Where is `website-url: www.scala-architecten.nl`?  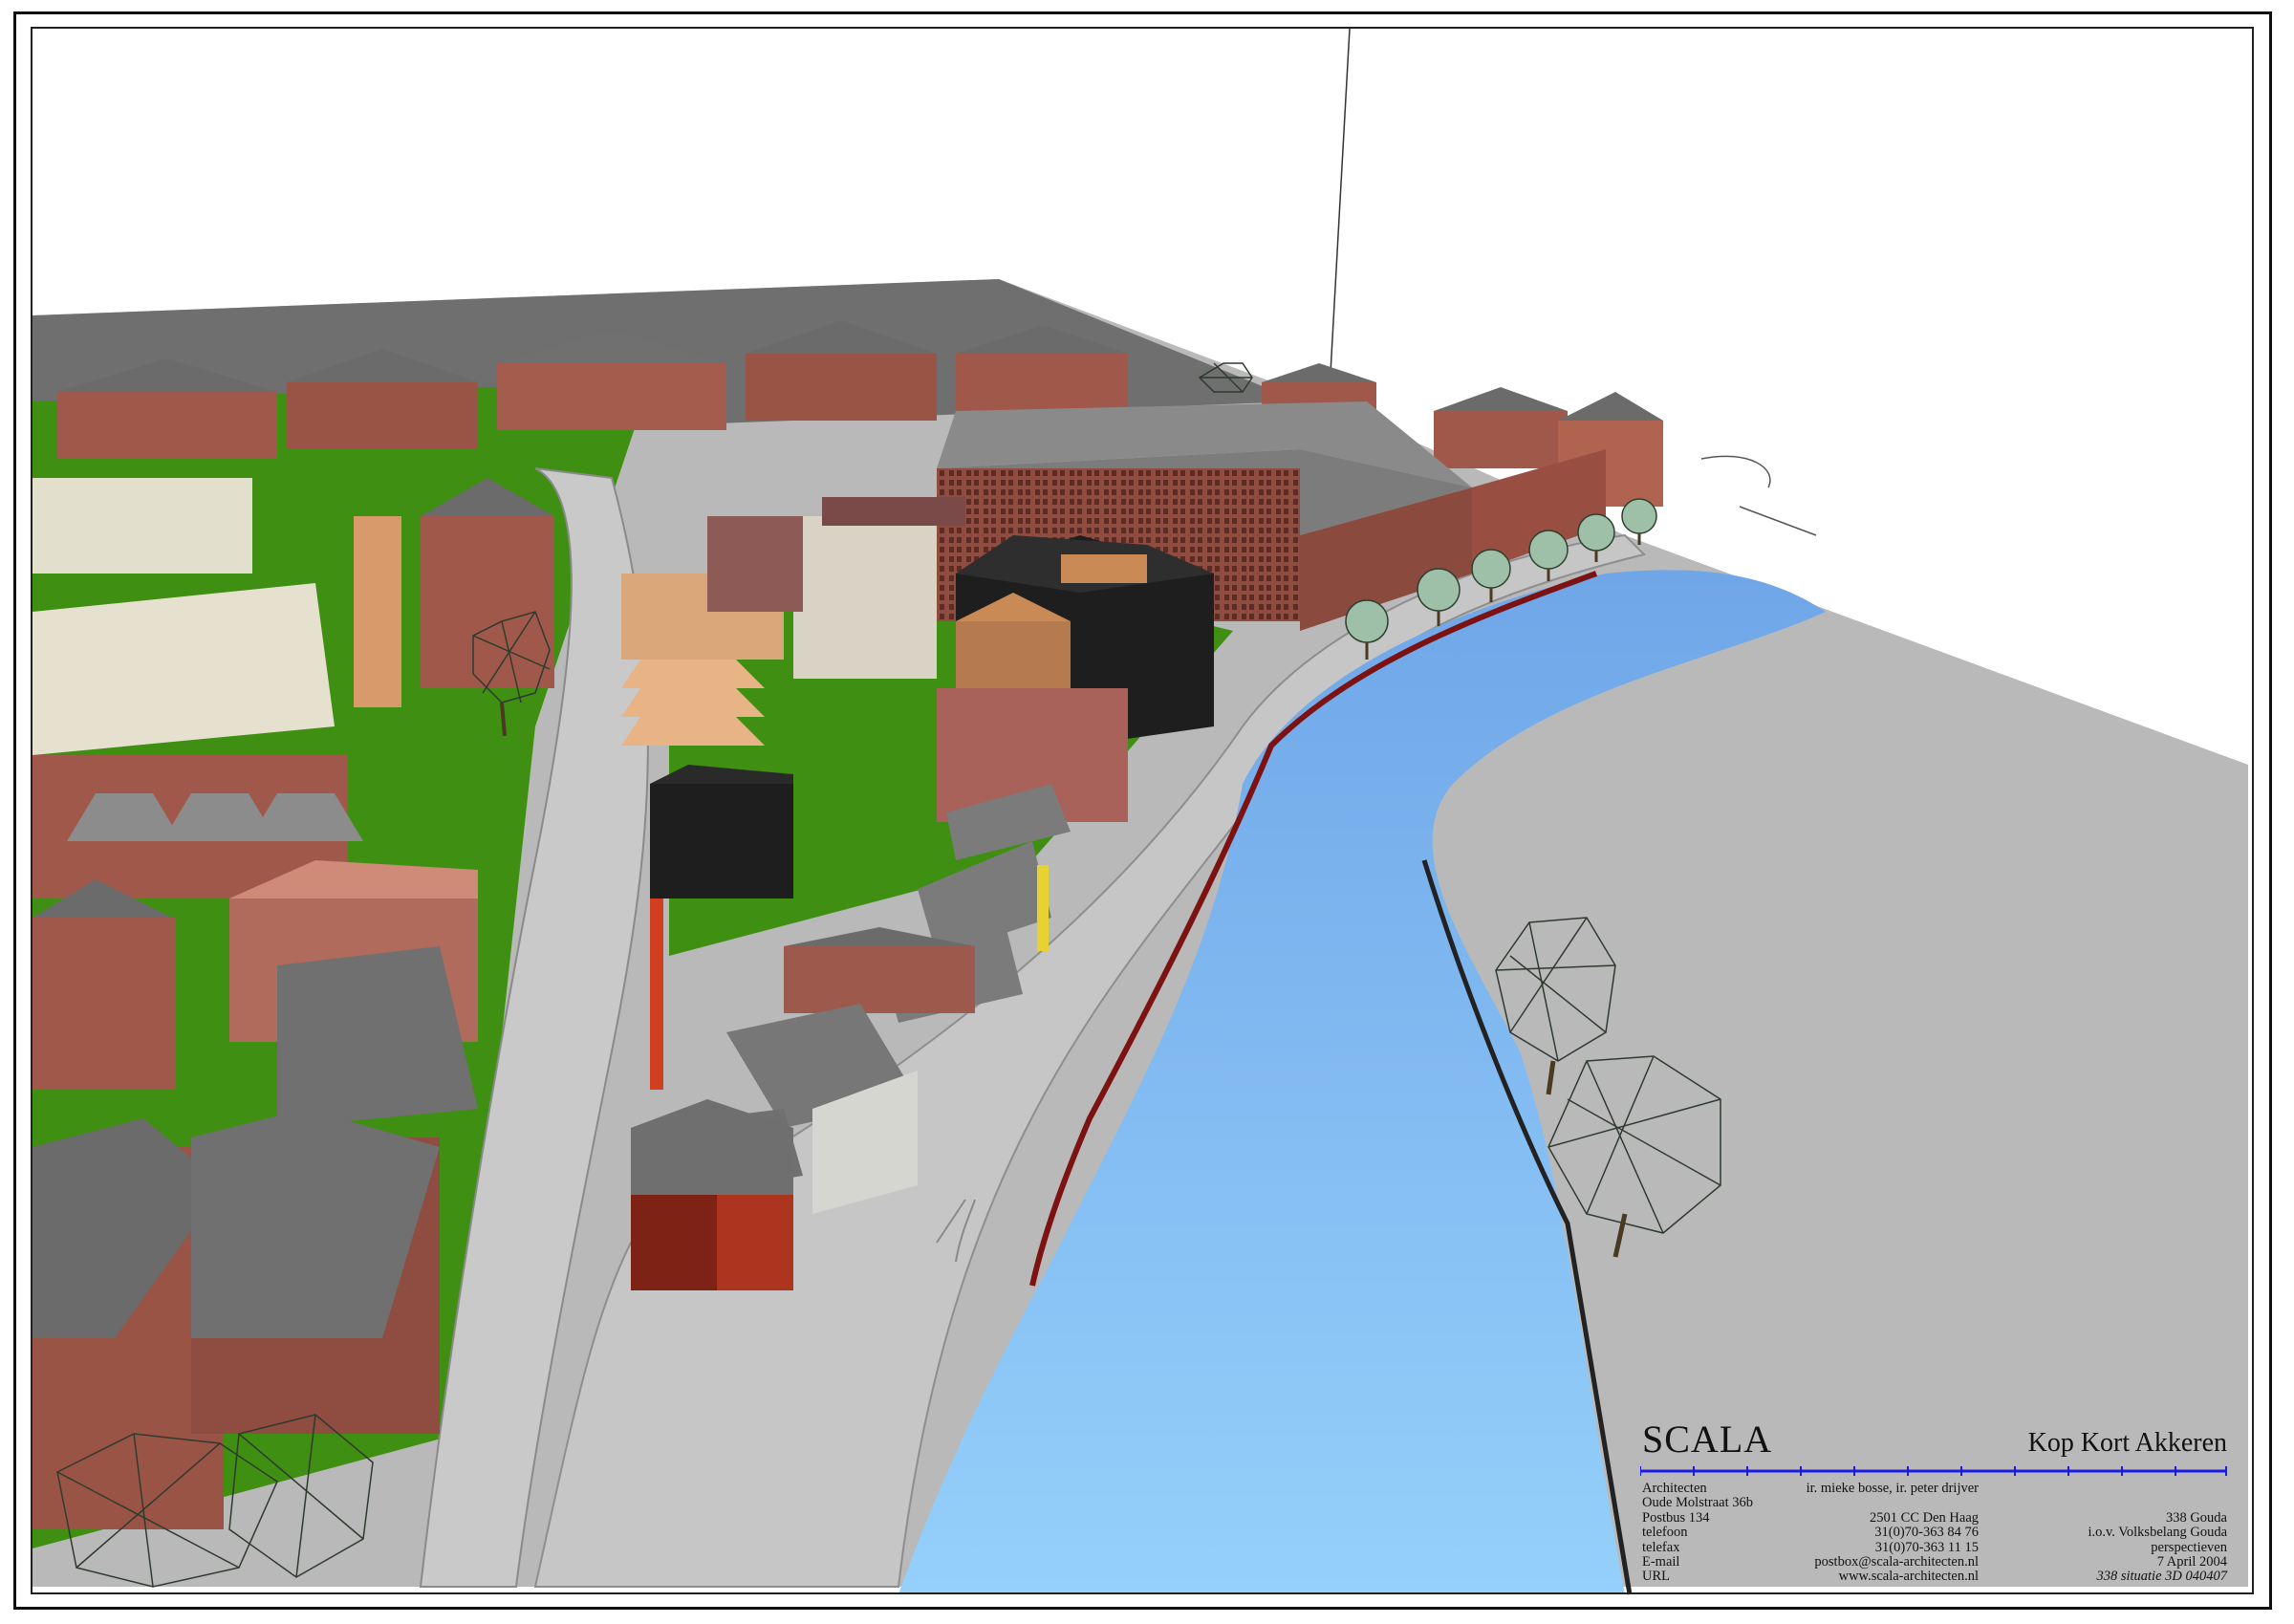 website-url: www.scala-architecten.nl is located at coordinates (1876, 1577).